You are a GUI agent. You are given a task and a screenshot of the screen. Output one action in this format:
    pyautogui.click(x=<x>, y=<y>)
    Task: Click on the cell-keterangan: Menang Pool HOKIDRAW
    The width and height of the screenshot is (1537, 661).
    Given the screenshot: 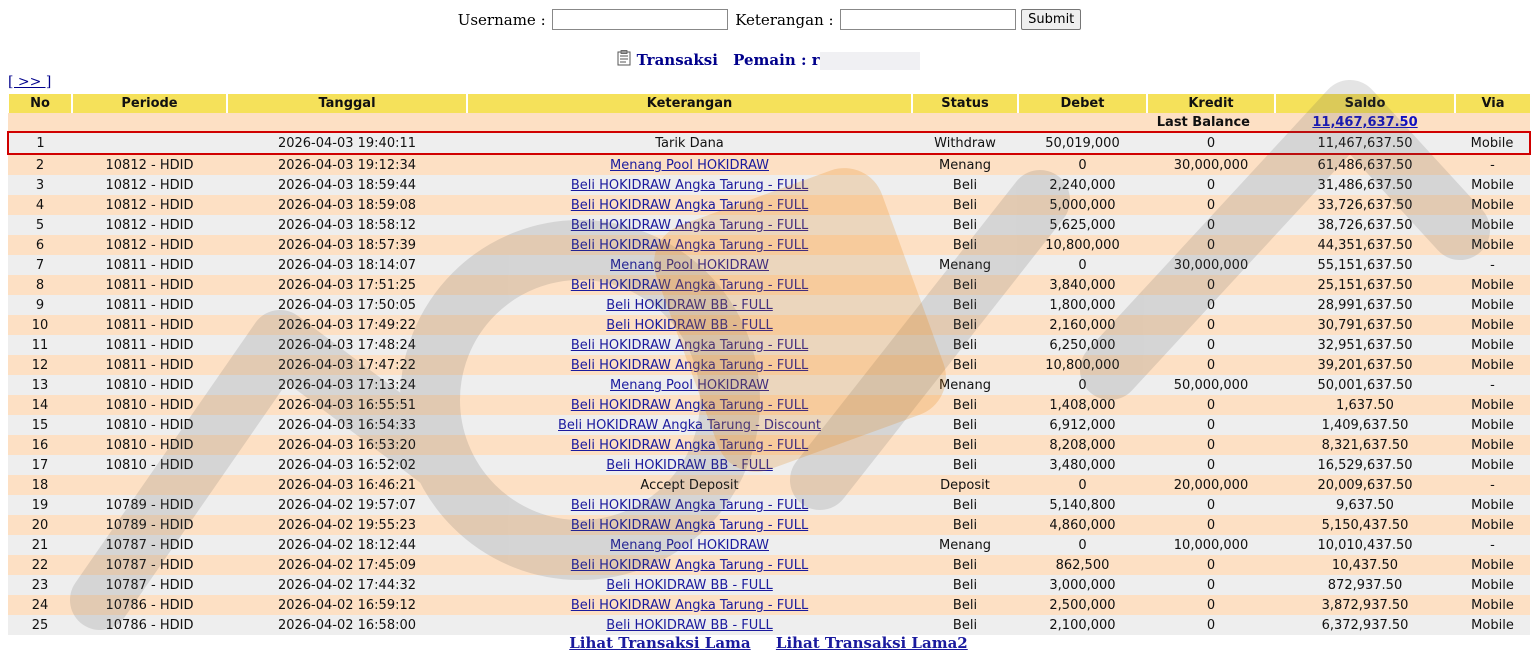 What is the action you would take?
    pyautogui.click(x=689, y=385)
    